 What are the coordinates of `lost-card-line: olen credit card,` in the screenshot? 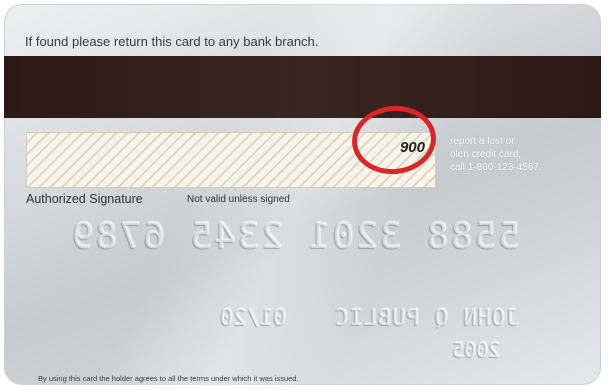 It's located at (486, 154).